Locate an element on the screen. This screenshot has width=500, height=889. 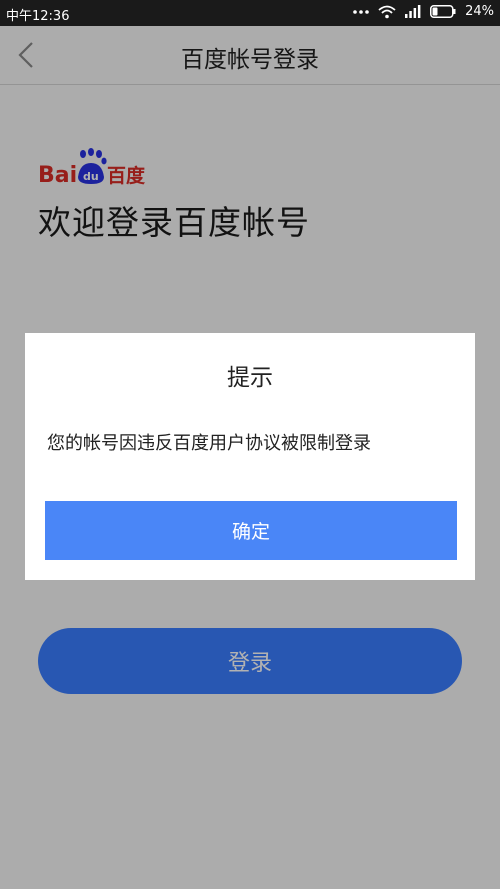
more-dots-icon is located at coordinates (361, 11).